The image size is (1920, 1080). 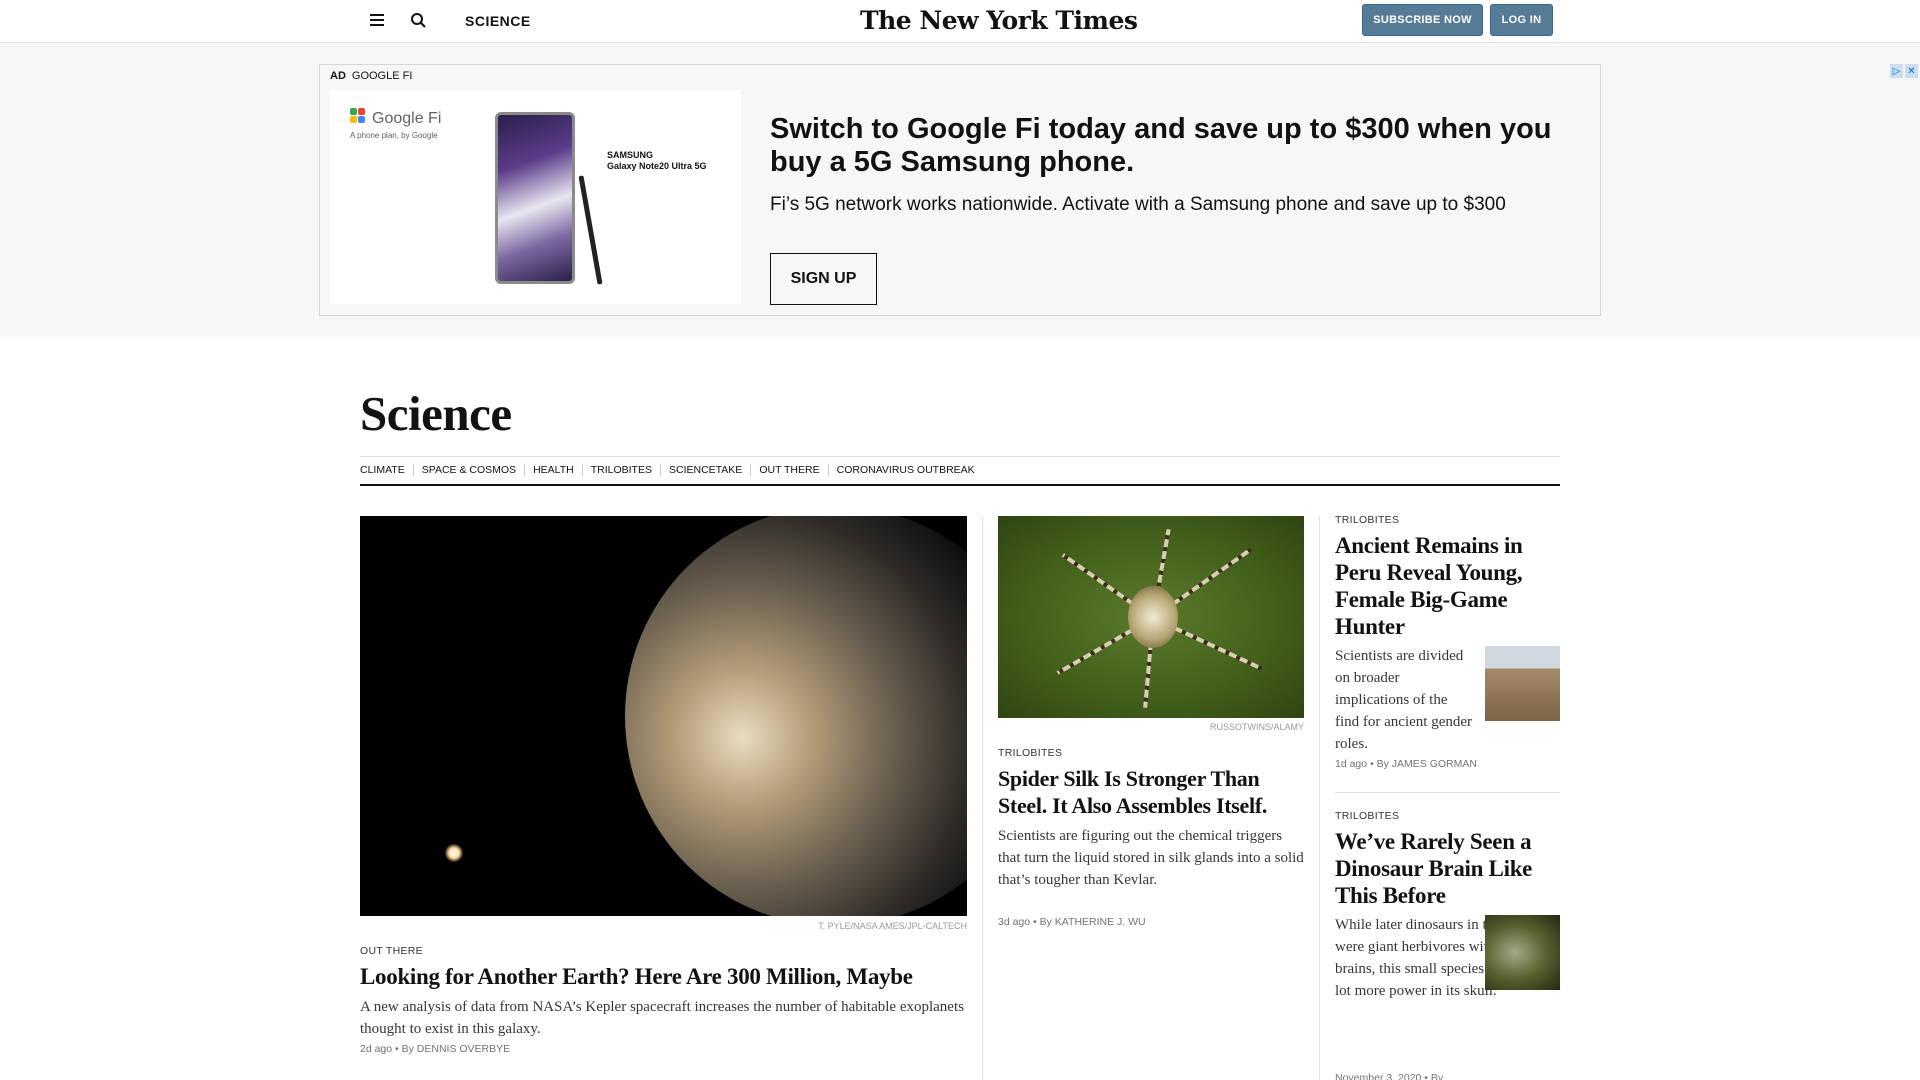 I want to click on section-link: SCIENCE, so click(x=498, y=21).